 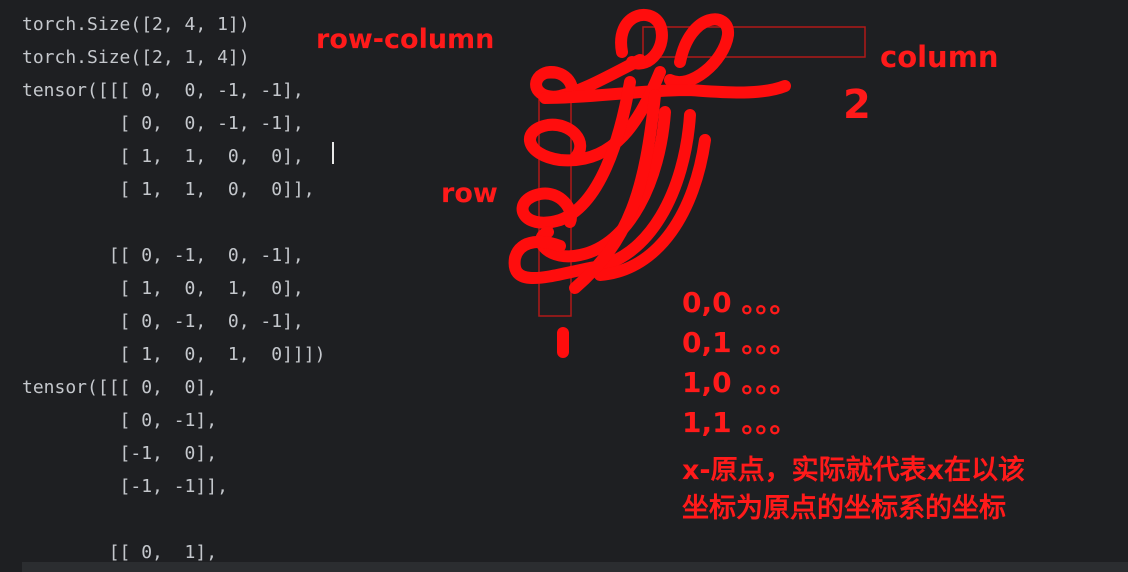 What do you see at coordinates (136, 24) in the screenshot?
I see `console-line: torch.Size([2, 4, 1])` at bounding box center [136, 24].